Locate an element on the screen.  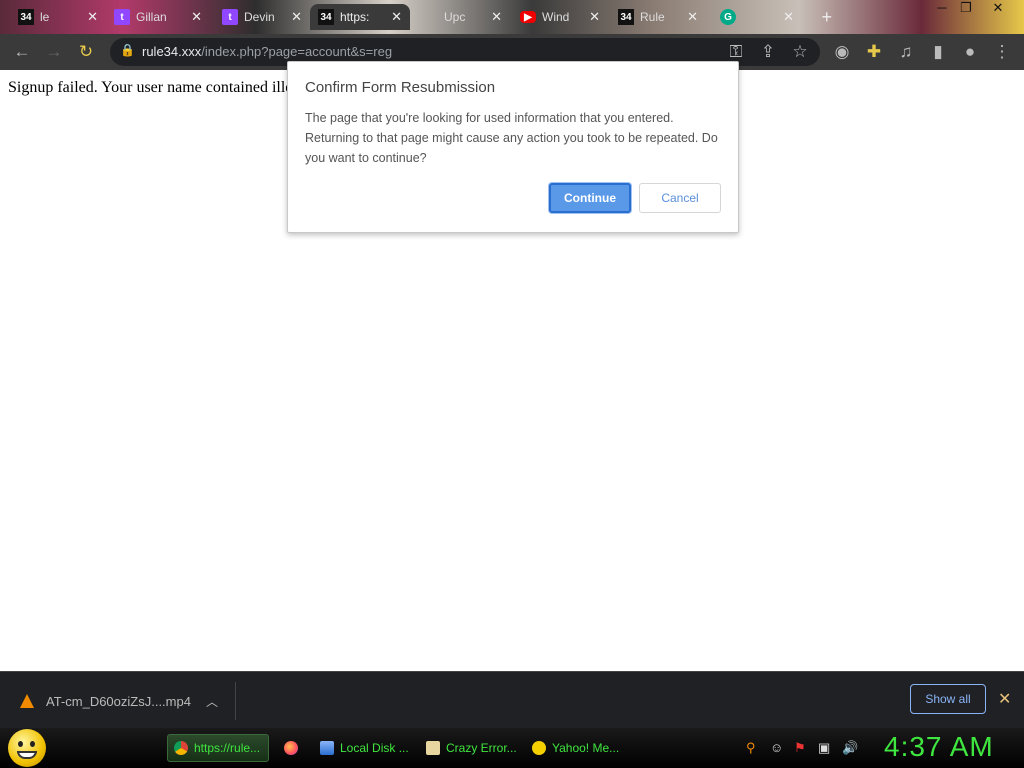
download-file-name: AT-cm_D60oziZsJ....mp4 is located at coordinates (118, 701).